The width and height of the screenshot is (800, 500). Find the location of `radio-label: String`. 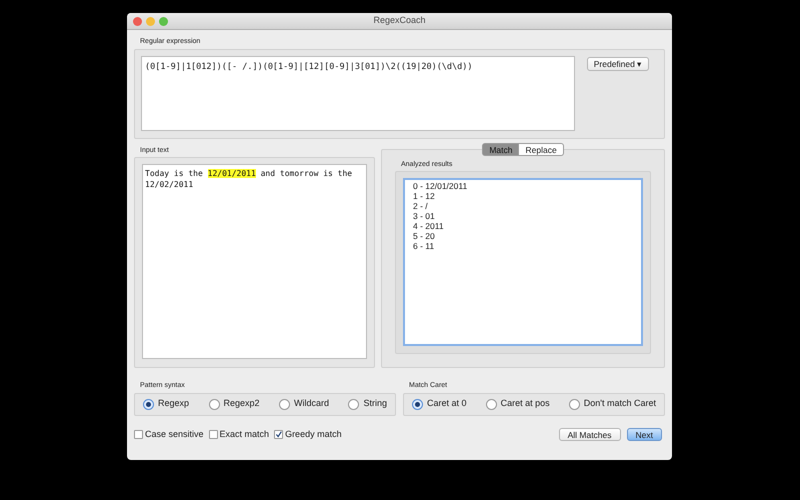

radio-label: String is located at coordinates (375, 403).